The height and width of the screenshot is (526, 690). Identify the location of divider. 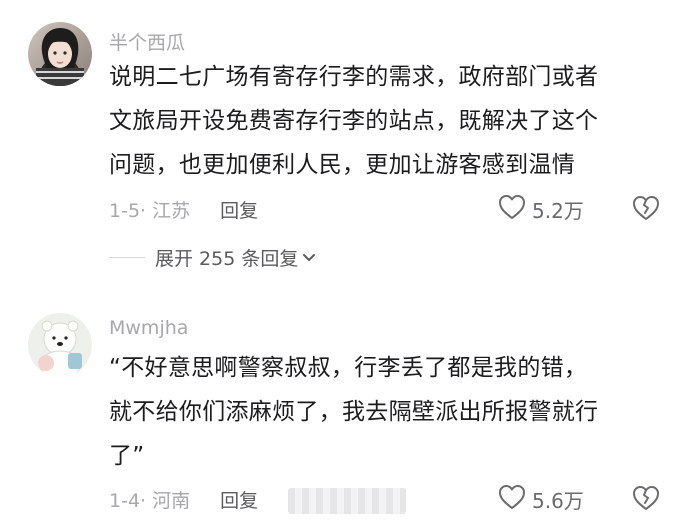
(127, 257).